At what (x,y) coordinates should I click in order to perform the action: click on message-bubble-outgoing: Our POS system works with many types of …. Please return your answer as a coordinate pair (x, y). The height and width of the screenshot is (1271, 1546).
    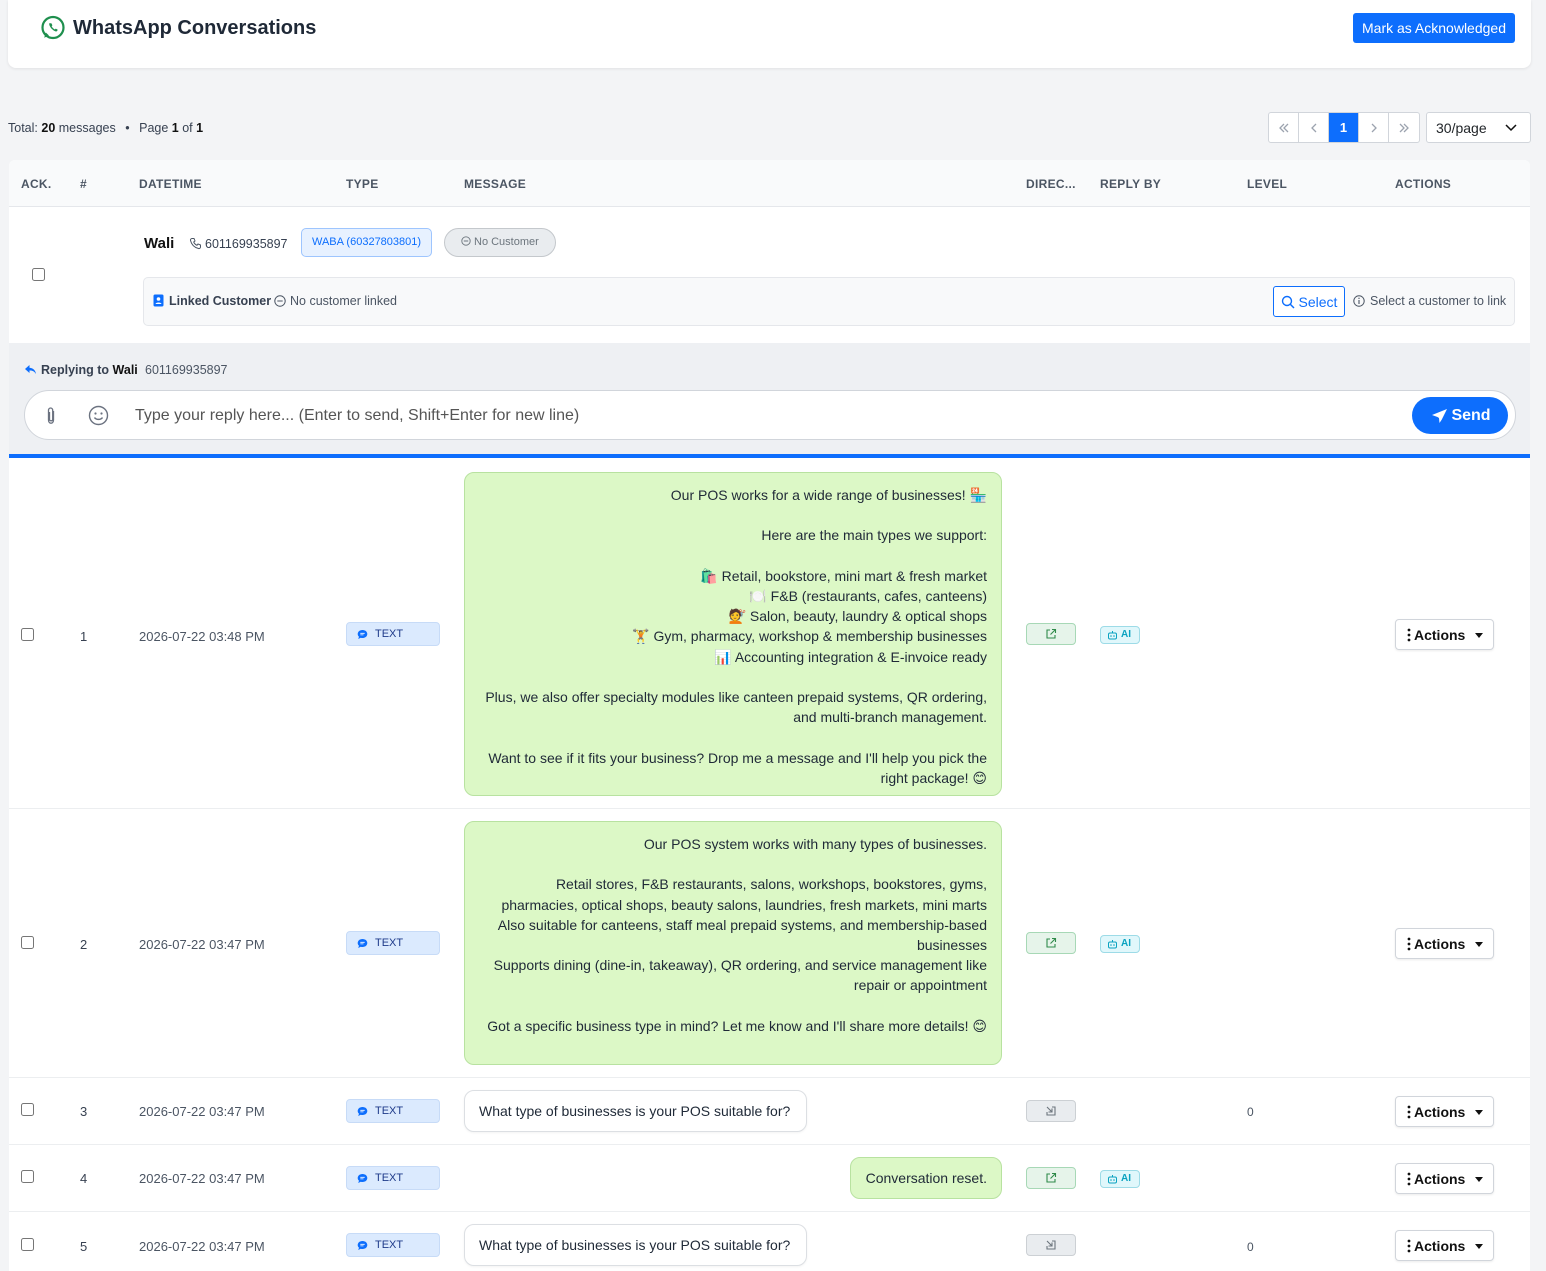
    Looking at the image, I should click on (733, 943).